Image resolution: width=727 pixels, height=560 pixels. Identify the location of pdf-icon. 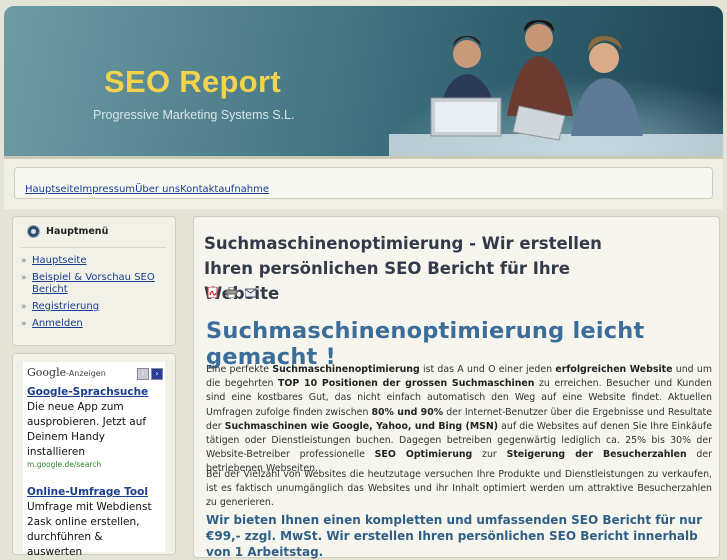
(212, 292).